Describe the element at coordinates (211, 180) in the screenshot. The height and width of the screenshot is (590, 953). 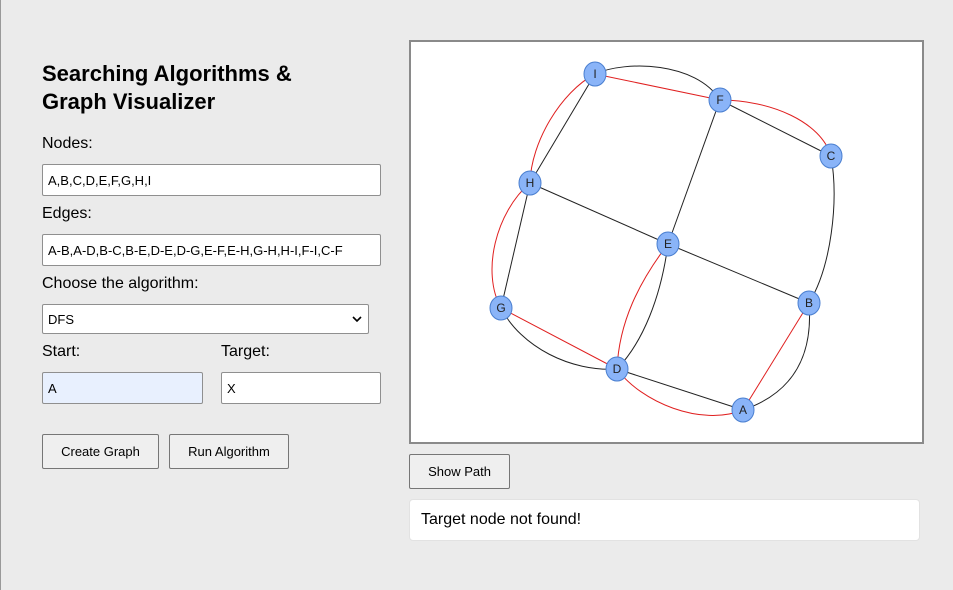
I see `nodes-input: A,B,C,D,E,F,G,H,I` at that location.